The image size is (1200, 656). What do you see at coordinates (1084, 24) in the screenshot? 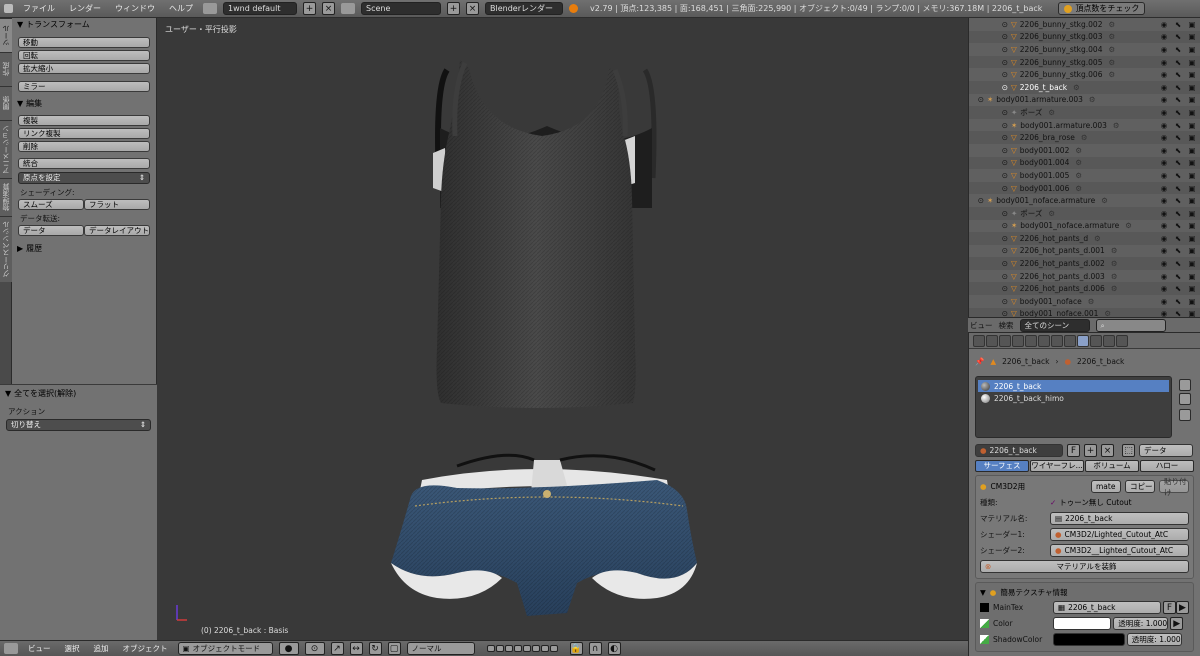
I see `outliner-row: ⊙ ▽ 2206_bunny_stkg.002 ⚙ ◉ ⬉ ▣` at bounding box center [1084, 24].